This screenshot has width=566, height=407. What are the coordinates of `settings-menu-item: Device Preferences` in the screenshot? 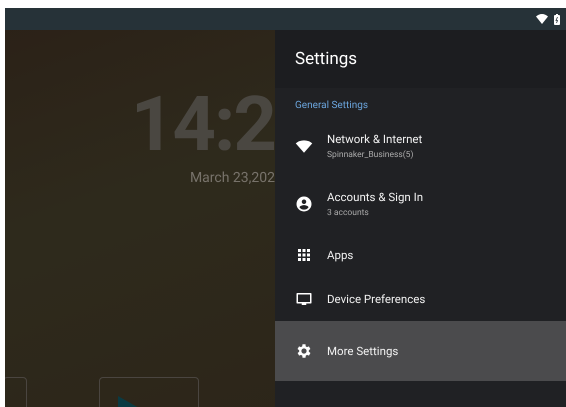 It's located at (420, 299).